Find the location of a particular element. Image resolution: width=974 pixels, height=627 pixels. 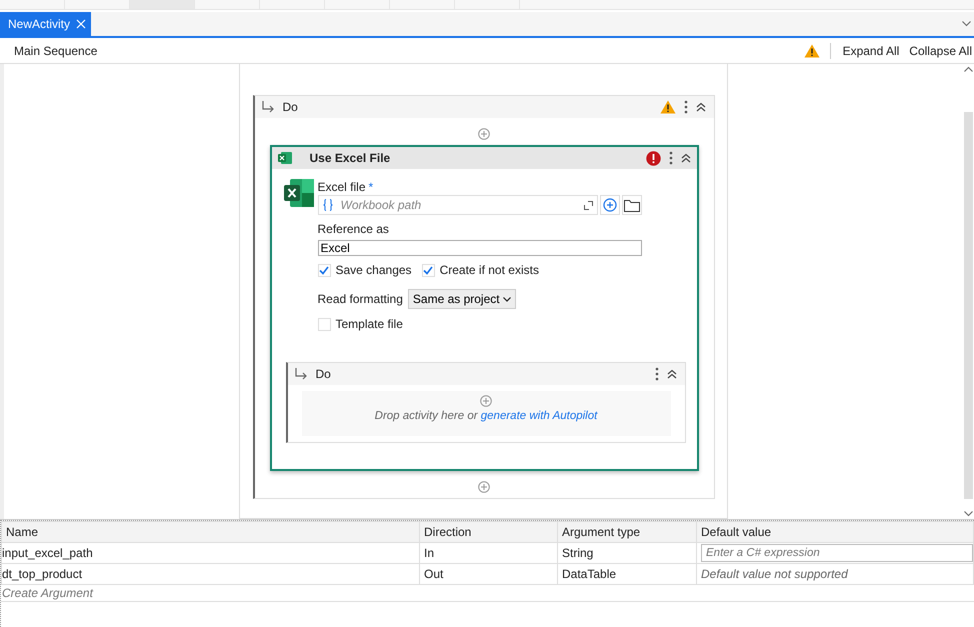

error-icon is located at coordinates (653, 158).